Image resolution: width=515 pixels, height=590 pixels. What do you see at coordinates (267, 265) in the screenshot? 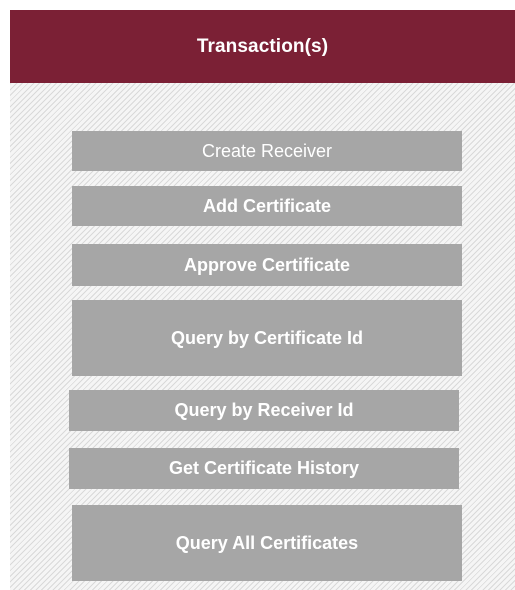
I see `approve-certificate-button: Approve Certificate` at bounding box center [267, 265].